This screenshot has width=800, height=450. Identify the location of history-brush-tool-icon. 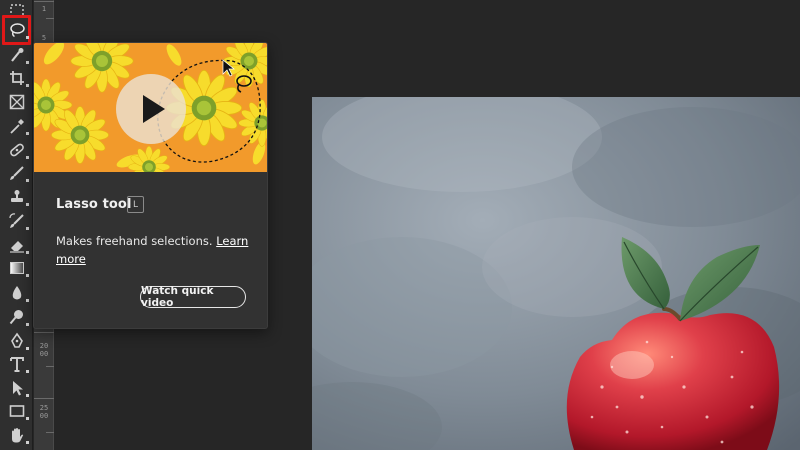
(16, 220).